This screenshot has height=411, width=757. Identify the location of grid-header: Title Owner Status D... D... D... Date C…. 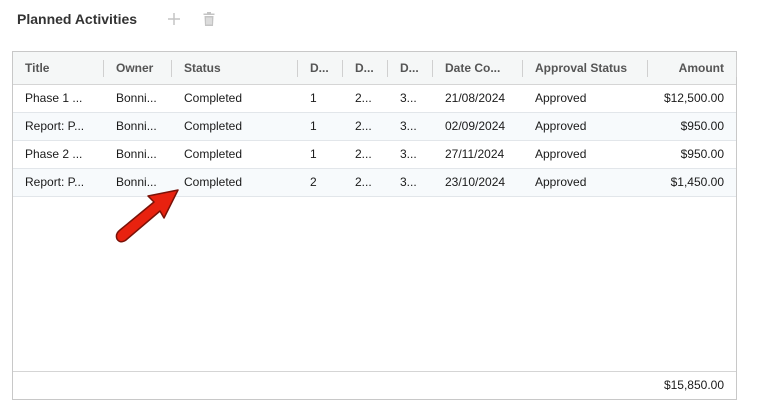
(375, 68).